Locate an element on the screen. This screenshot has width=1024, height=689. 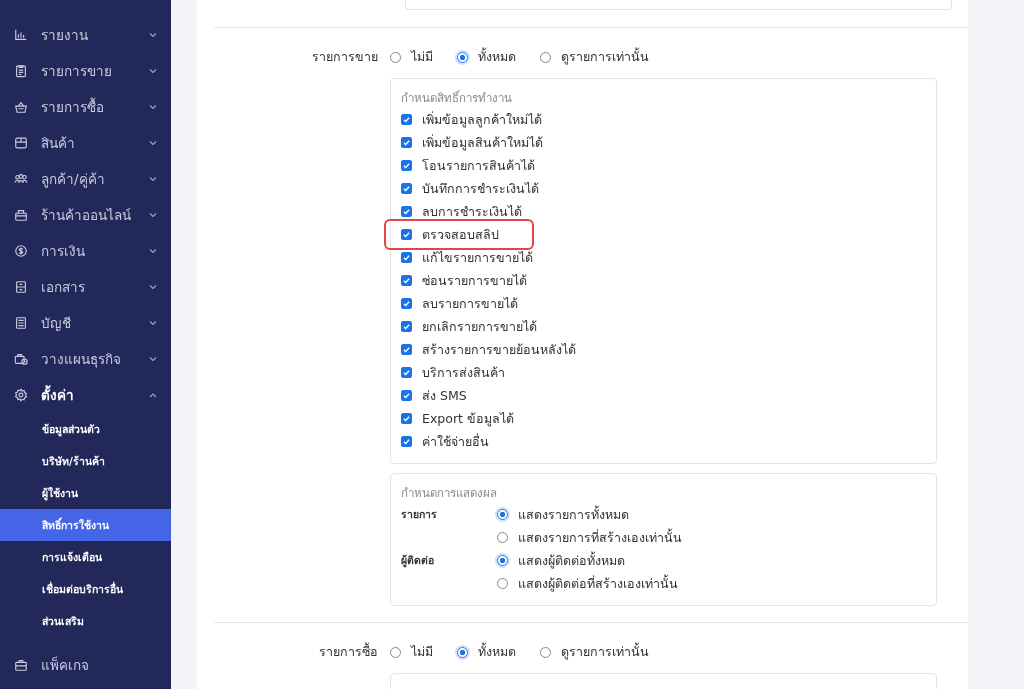
checkbox-label: เพิ่มข้อมูลลูกค้าใหม่ได้ is located at coordinates (482, 120).